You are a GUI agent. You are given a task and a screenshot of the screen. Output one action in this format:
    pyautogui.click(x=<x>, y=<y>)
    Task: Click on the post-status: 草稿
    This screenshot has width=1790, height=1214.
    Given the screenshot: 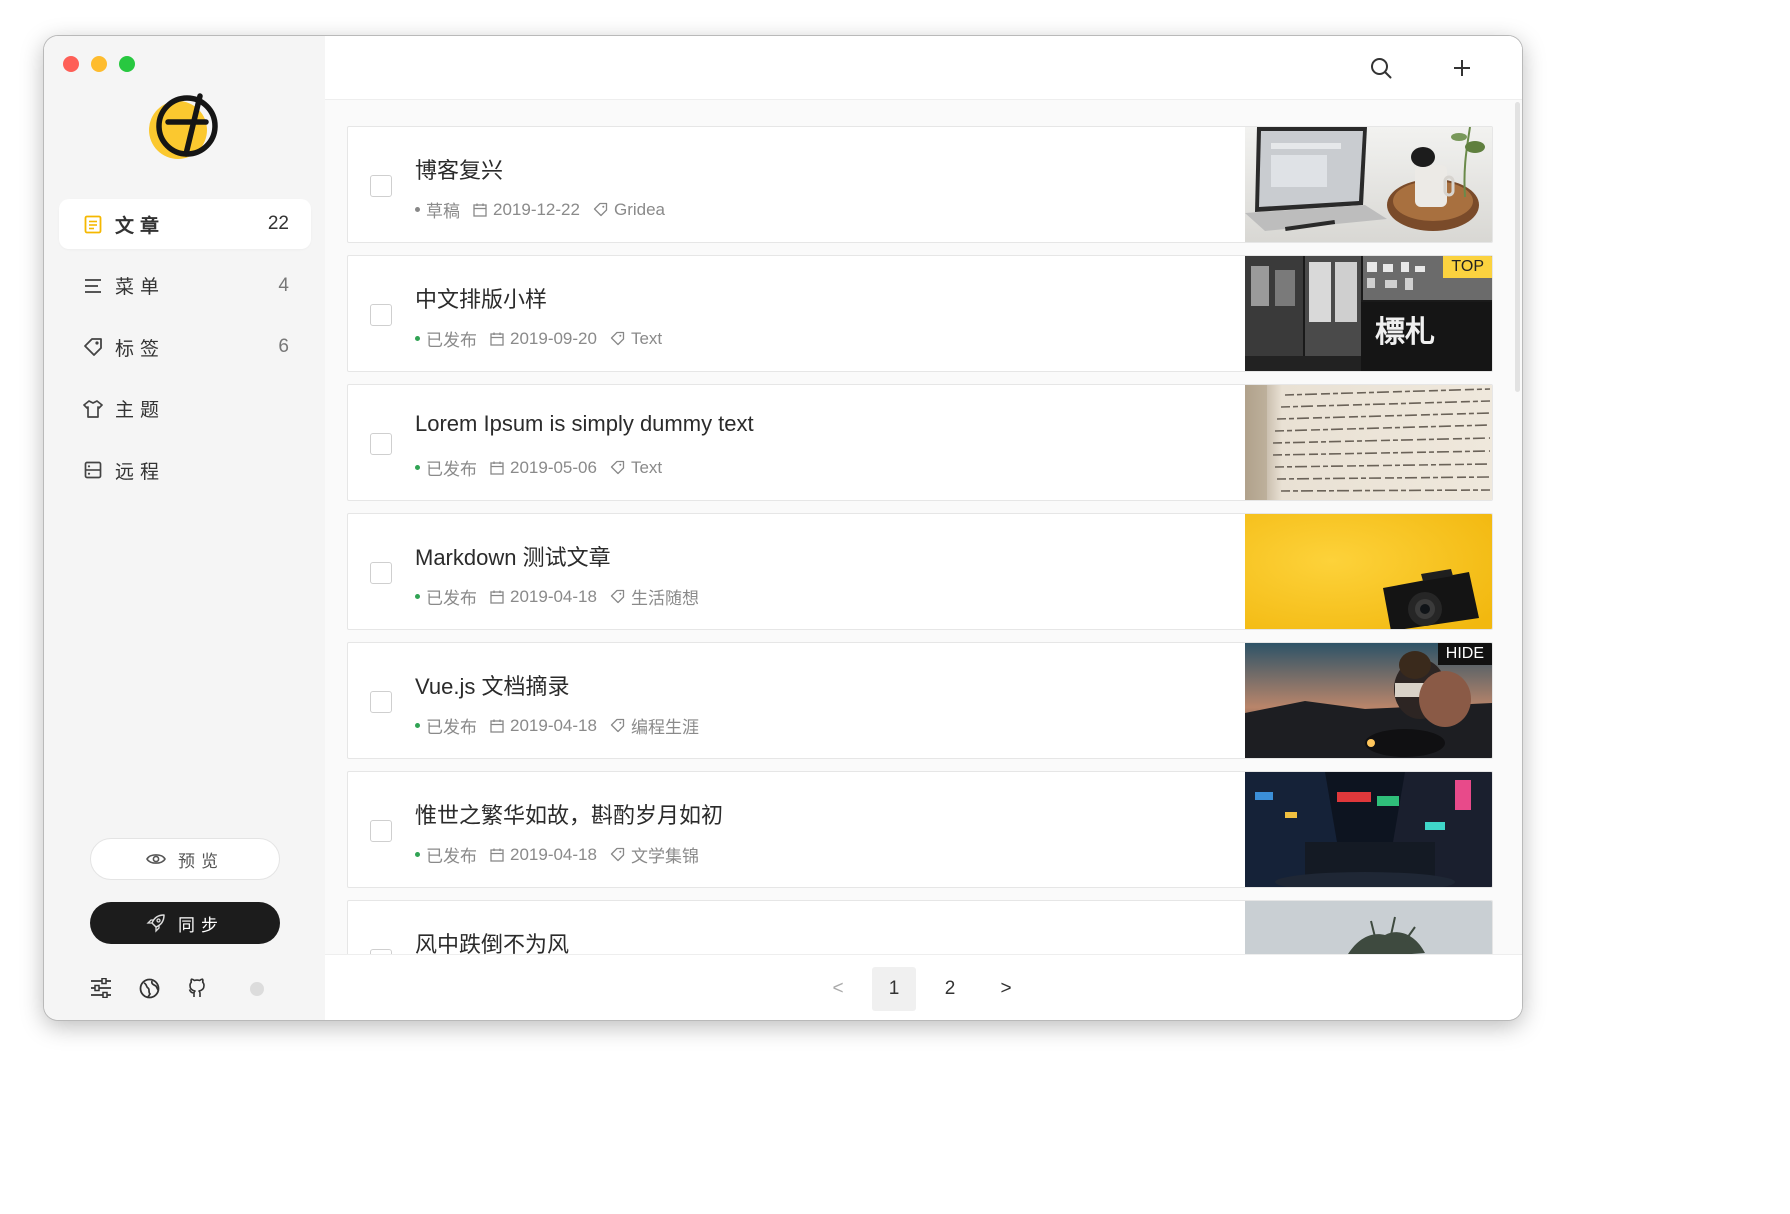 What is the action you would take?
    pyautogui.click(x=443, y=211)
    